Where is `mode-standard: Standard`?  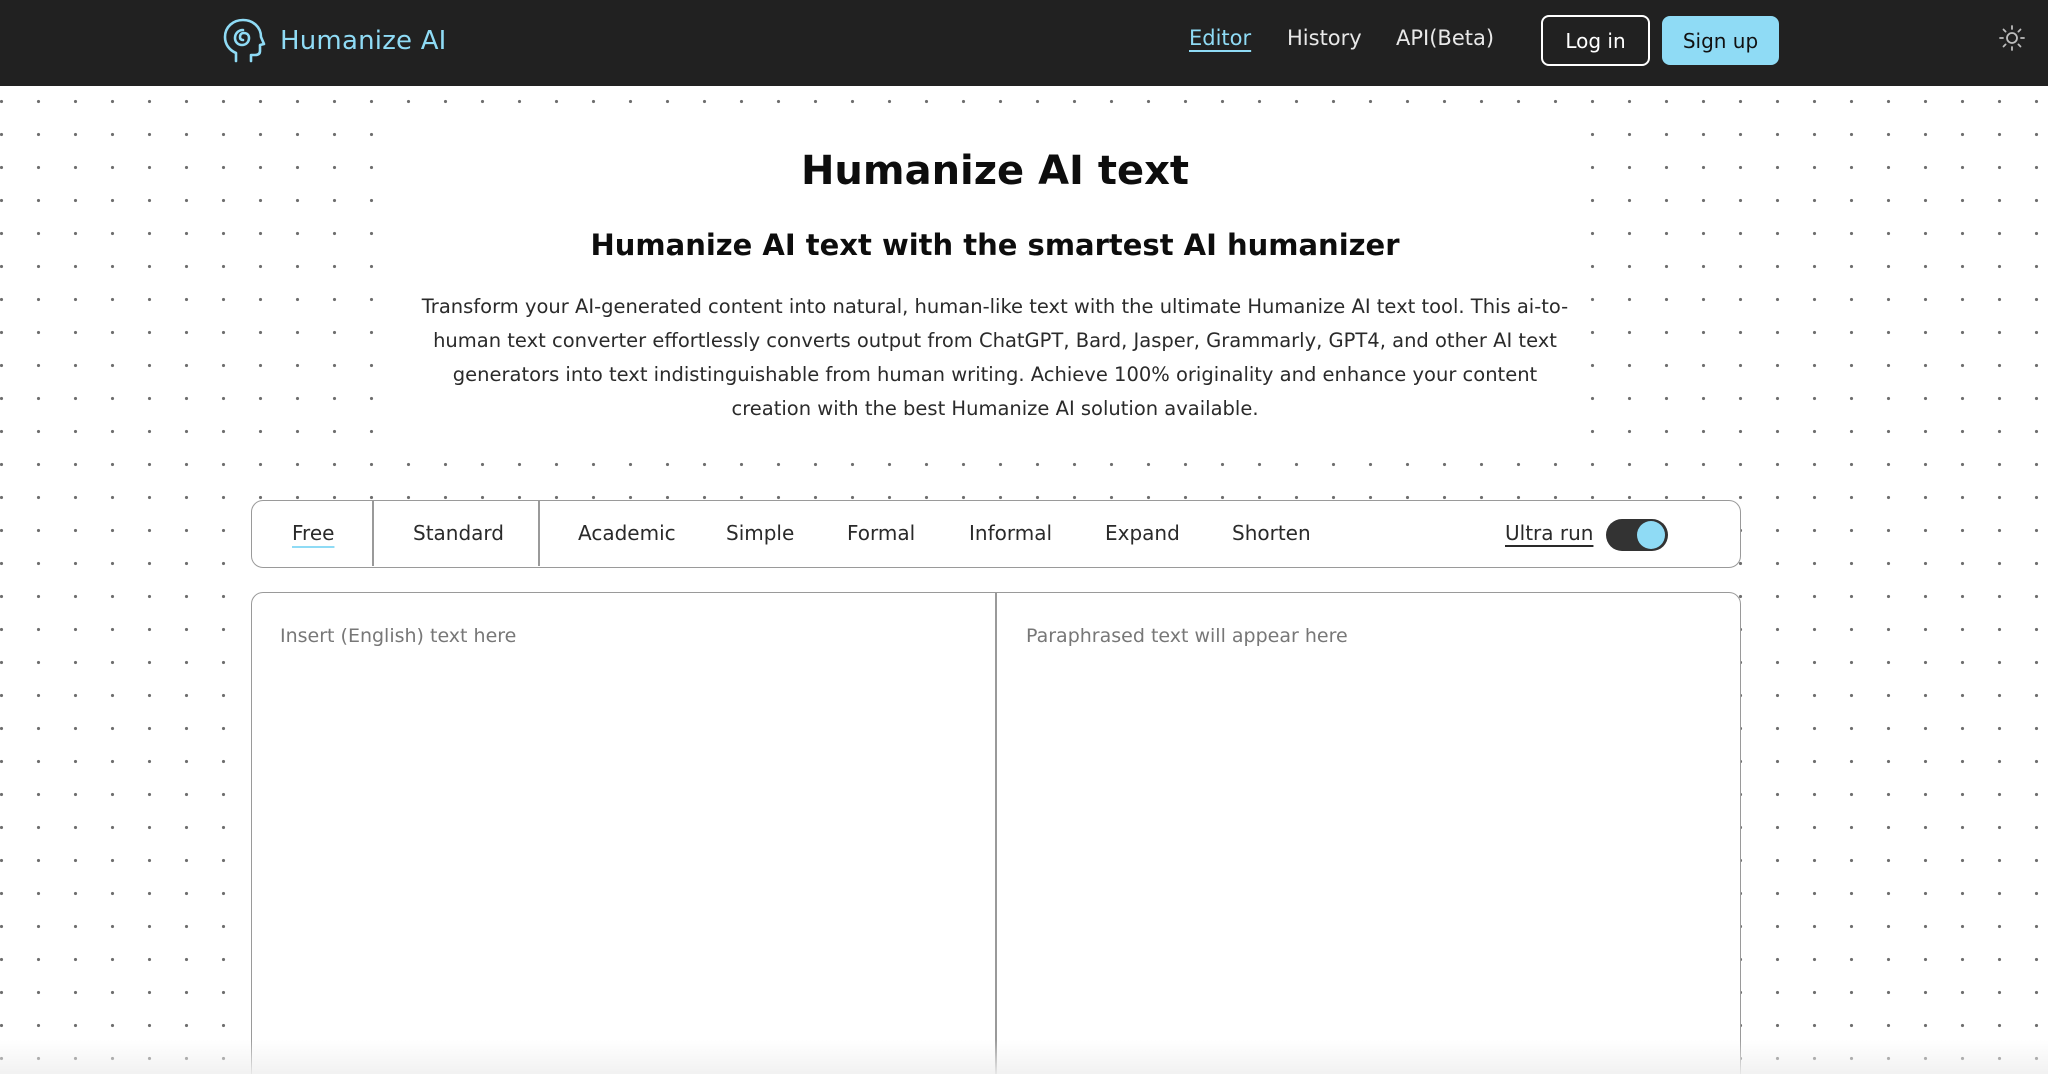 mode-standard: Standard is located at coordinates (458, 533).